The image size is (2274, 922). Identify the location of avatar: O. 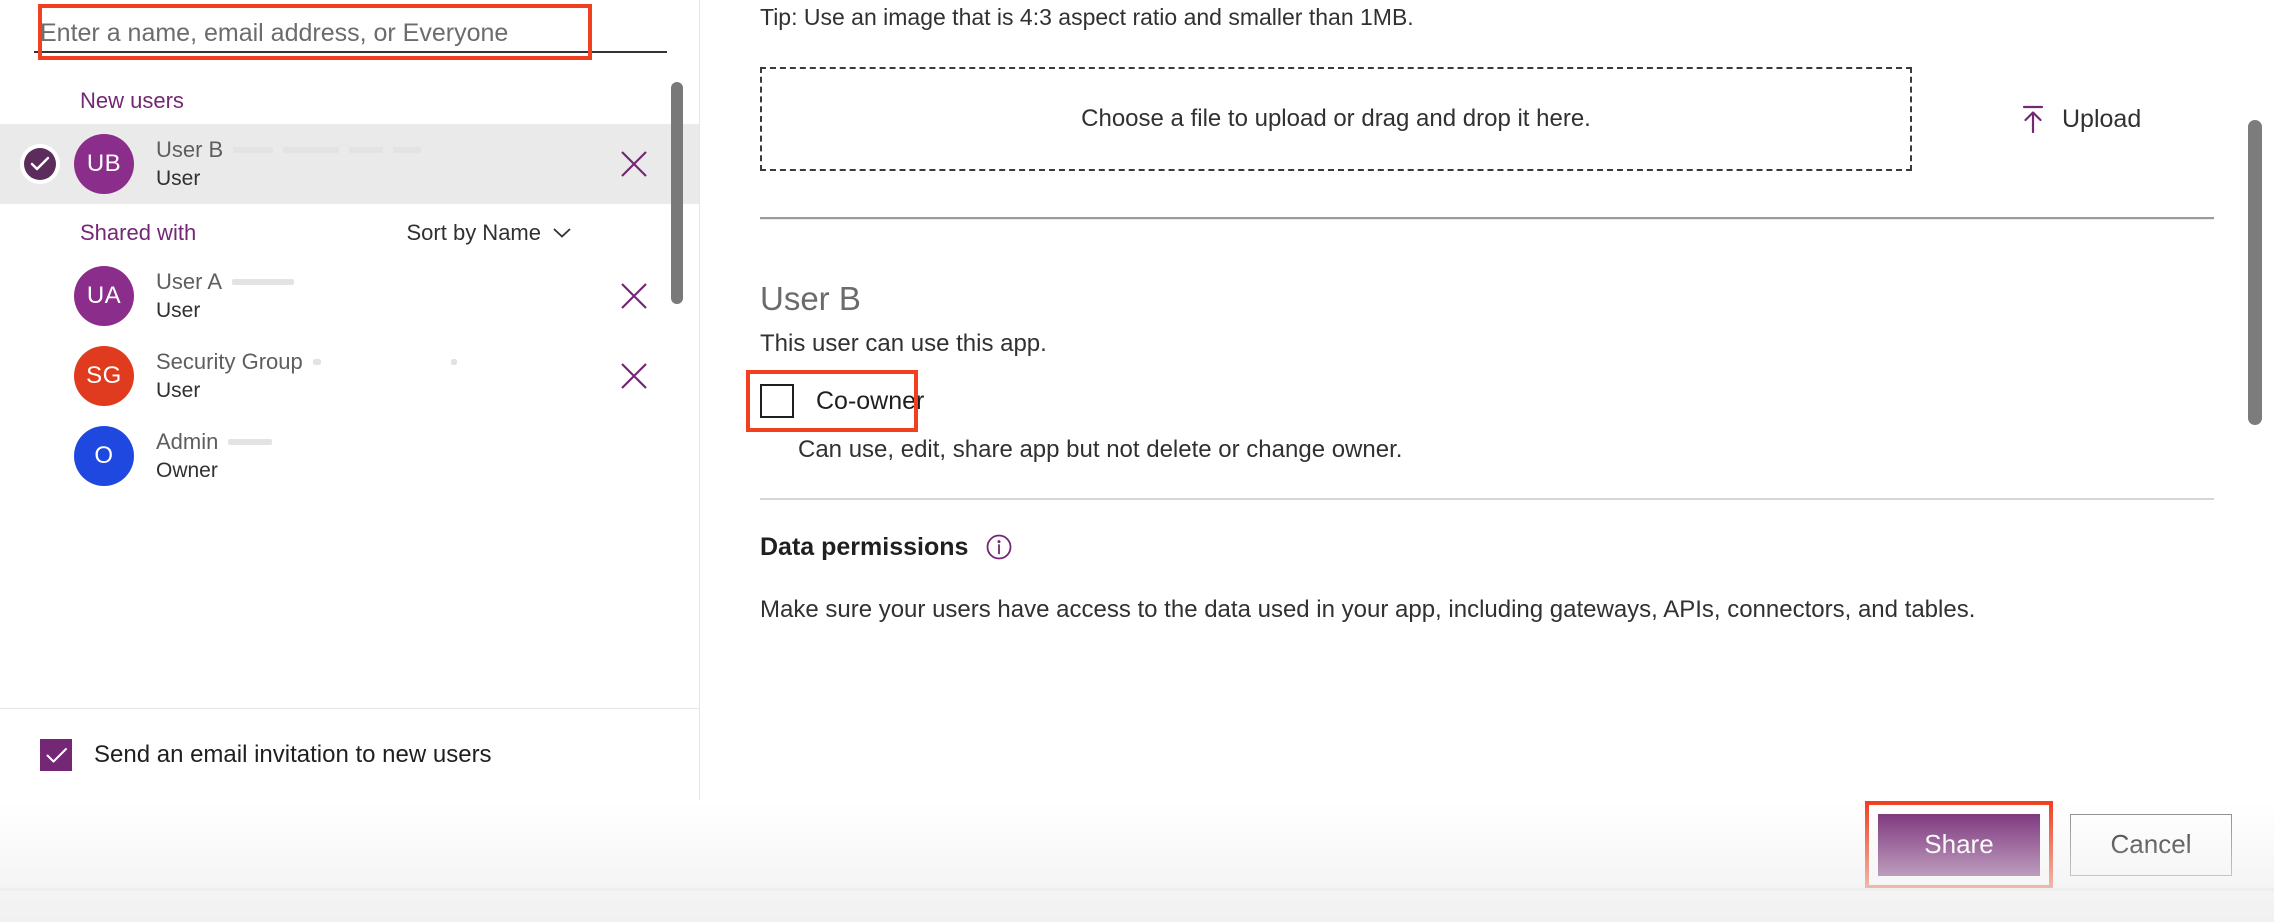
(104, 456).